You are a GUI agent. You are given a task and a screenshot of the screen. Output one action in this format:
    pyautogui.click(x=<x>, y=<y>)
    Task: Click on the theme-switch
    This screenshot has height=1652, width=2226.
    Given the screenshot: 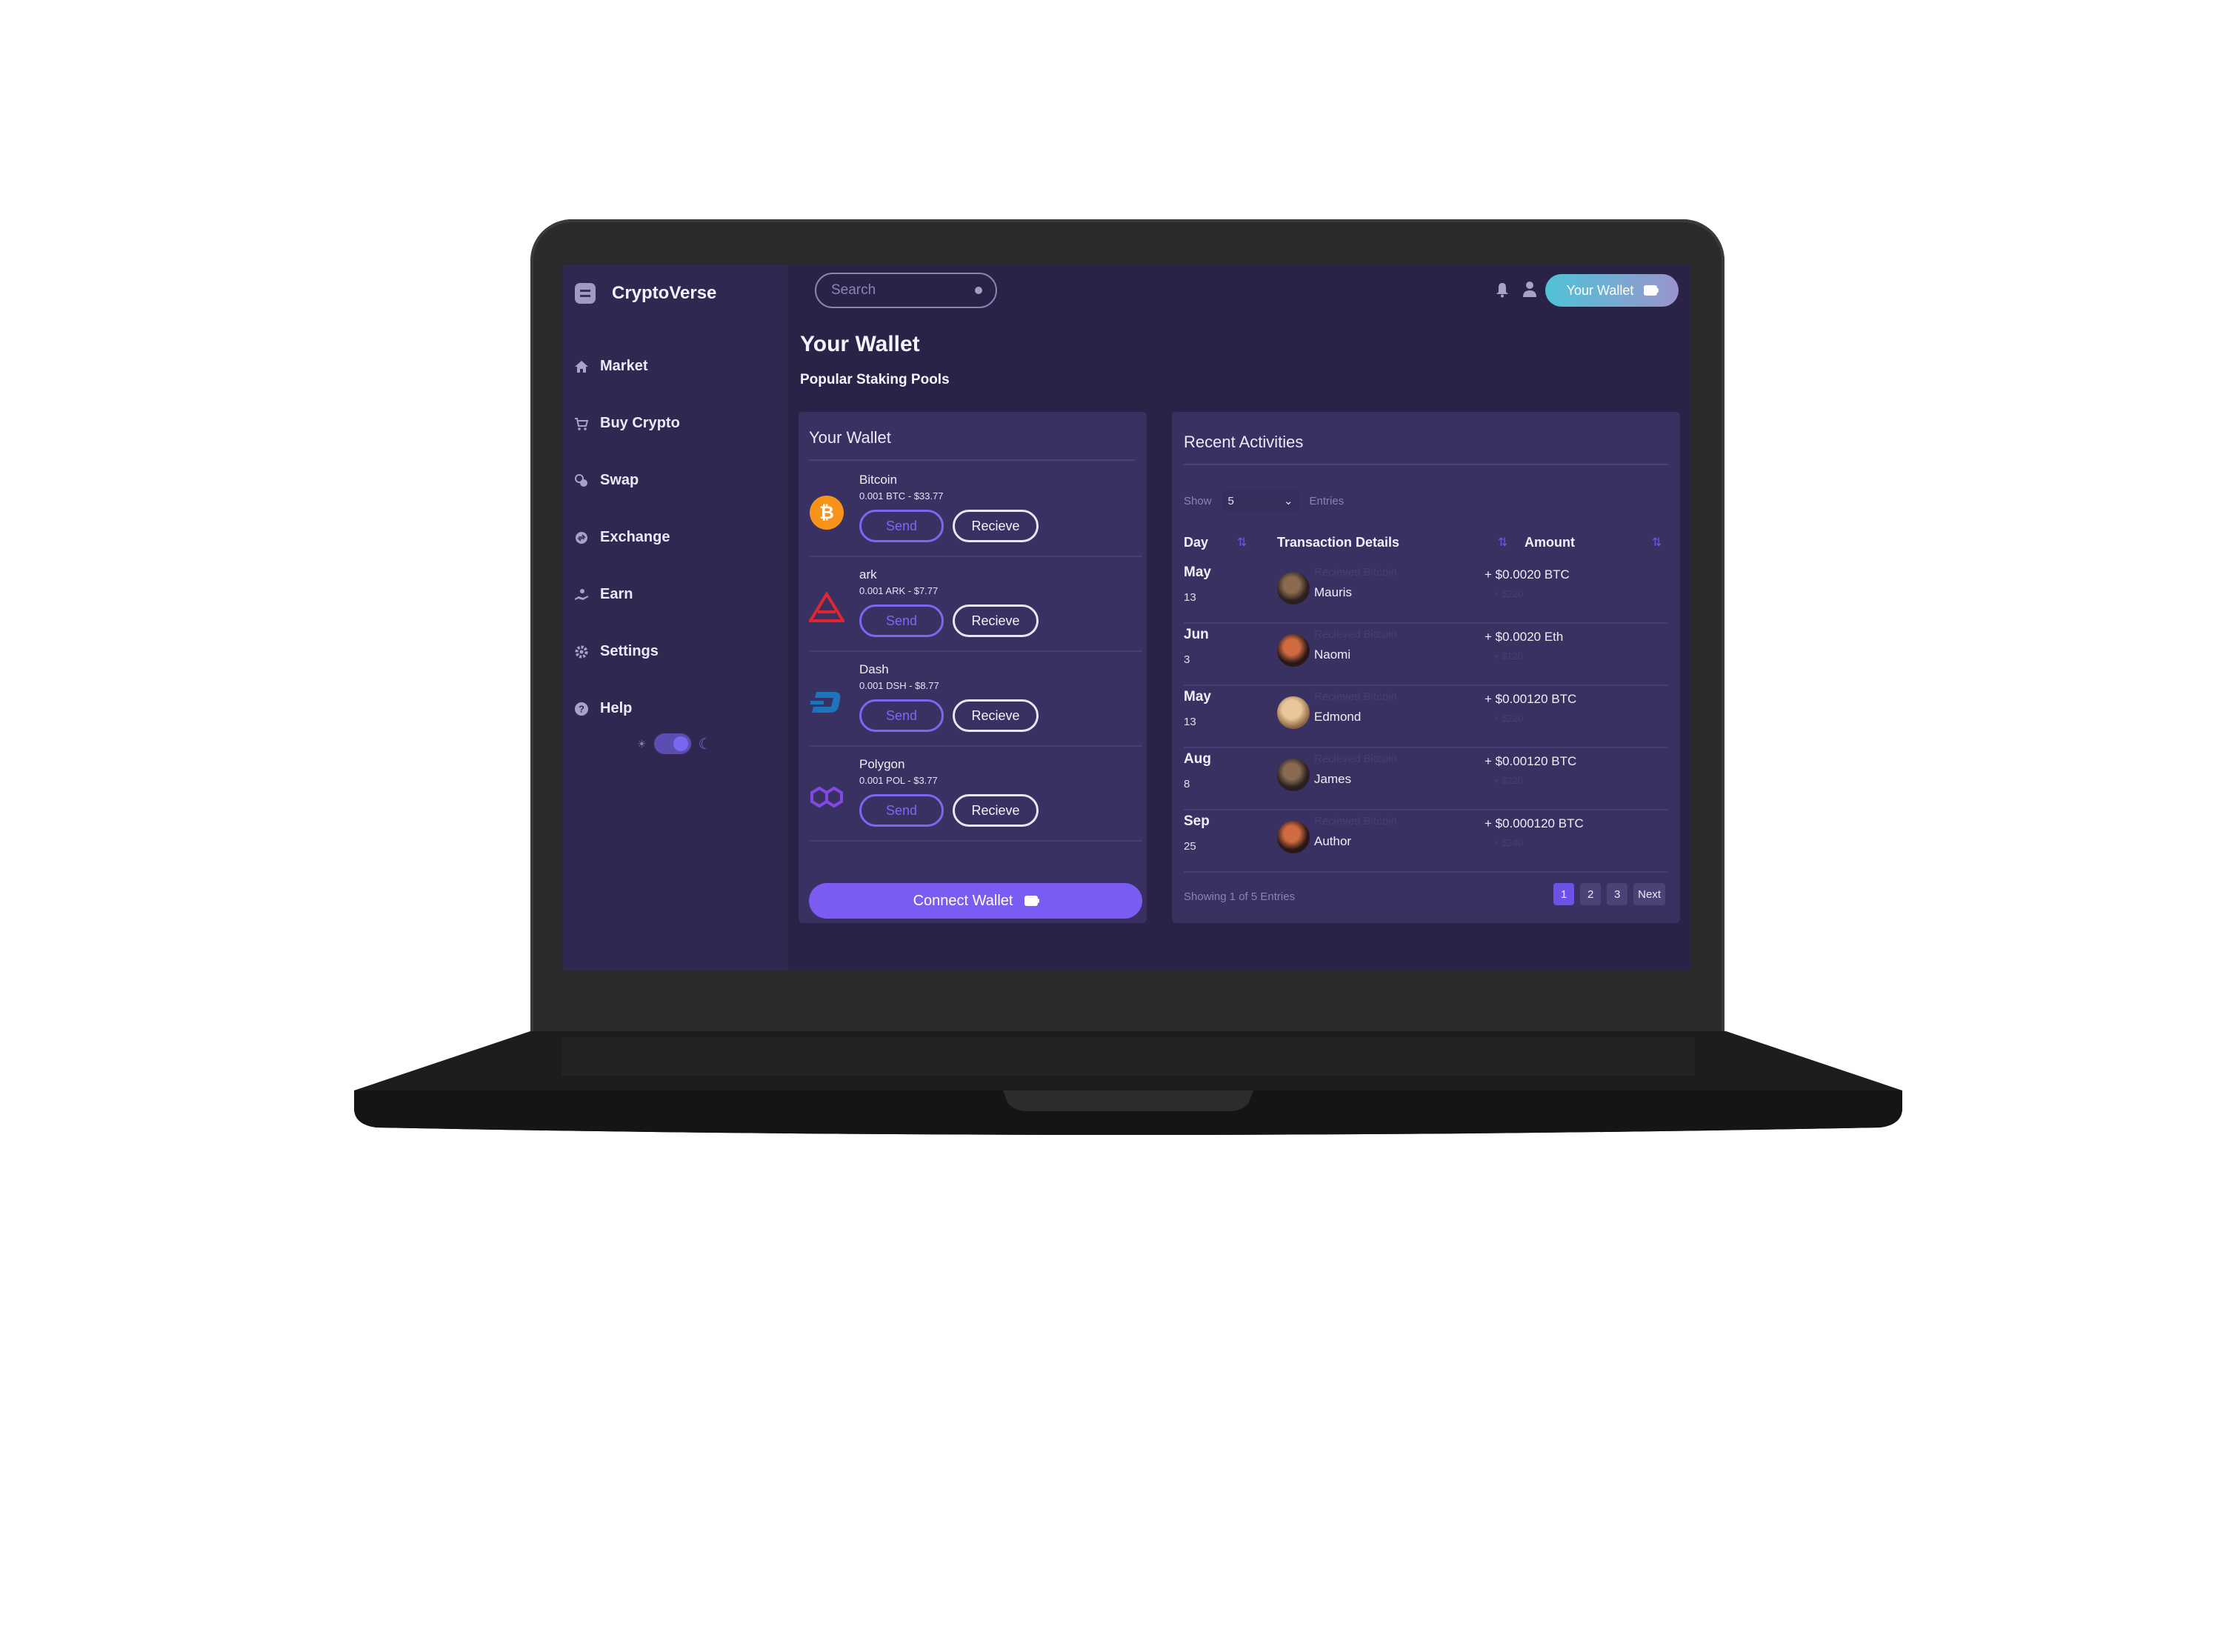 What is the action you would take?
    pyautogui.click(x=672, y=743)
    